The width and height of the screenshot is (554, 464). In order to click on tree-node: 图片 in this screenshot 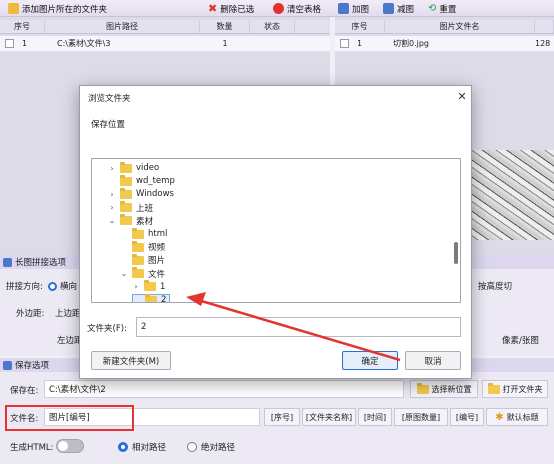, I will do `click(143, 260)`.